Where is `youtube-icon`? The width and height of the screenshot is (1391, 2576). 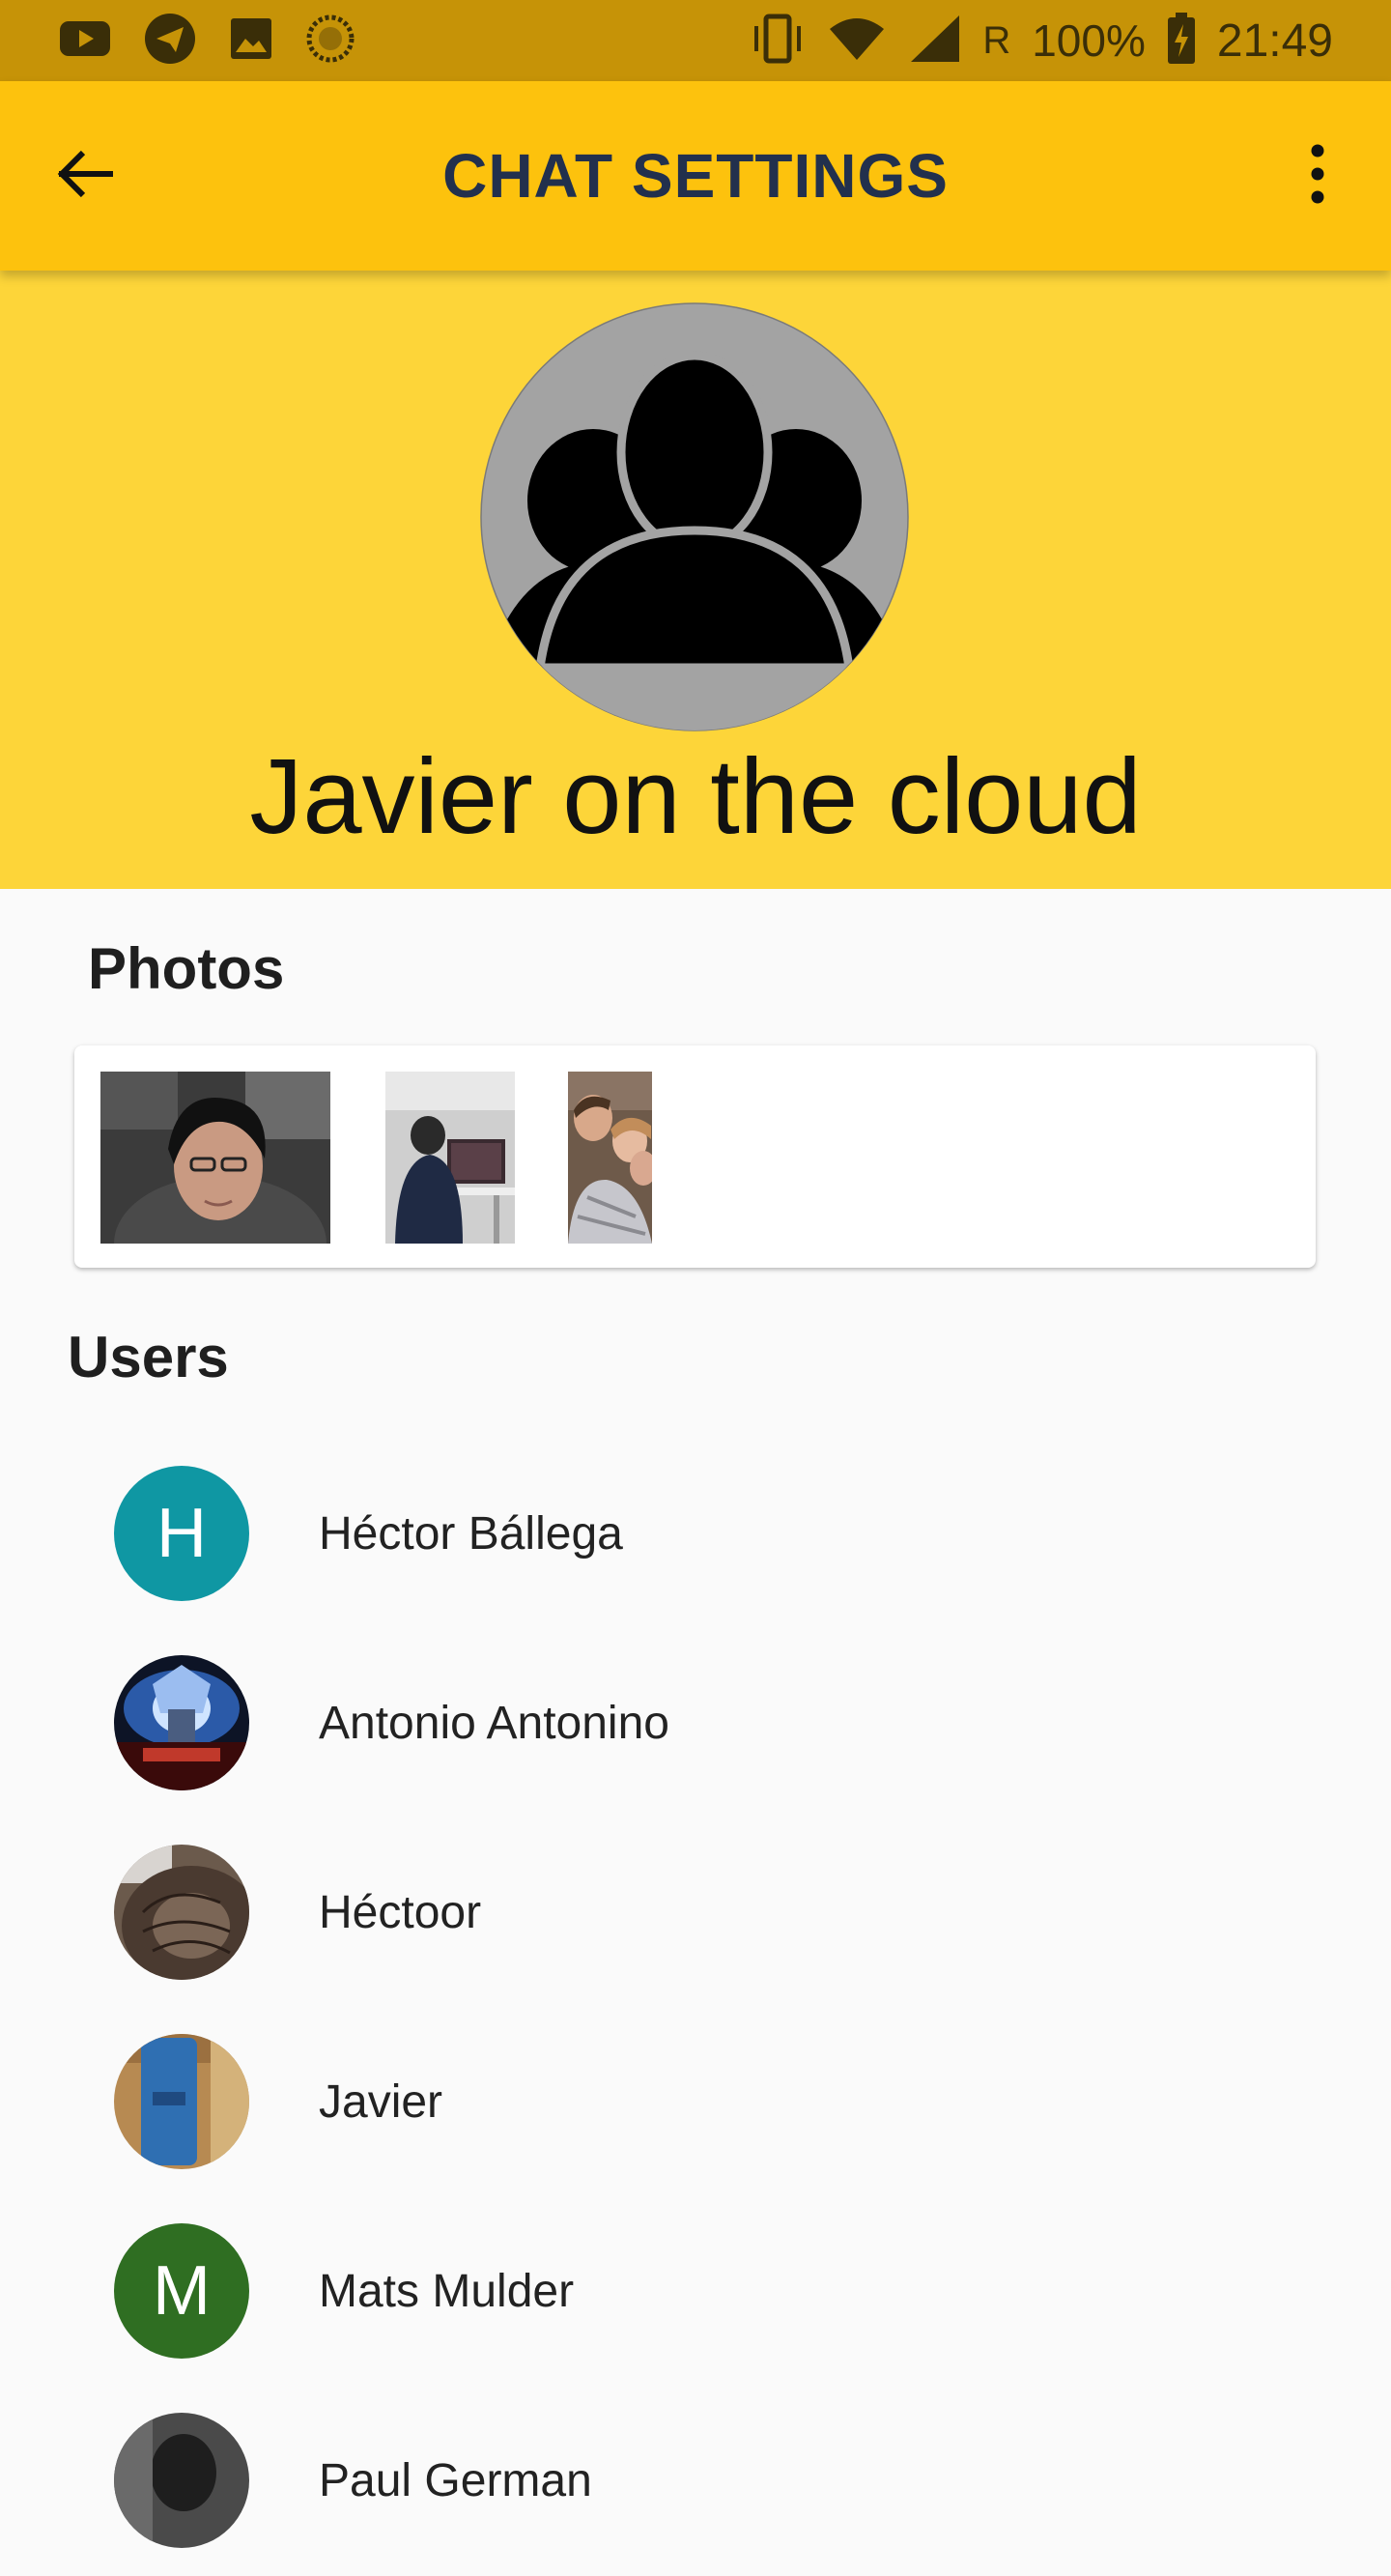
youtube-icon is located at coordinates (85, 41).